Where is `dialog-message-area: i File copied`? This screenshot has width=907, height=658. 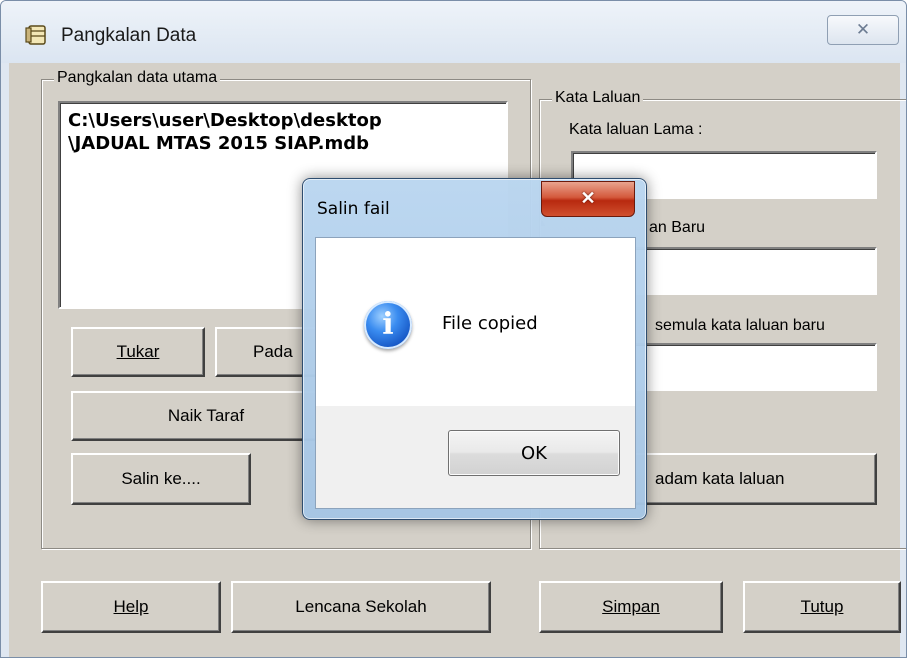
dialog-message-area: i File copied is located at coordinates (475, 322).